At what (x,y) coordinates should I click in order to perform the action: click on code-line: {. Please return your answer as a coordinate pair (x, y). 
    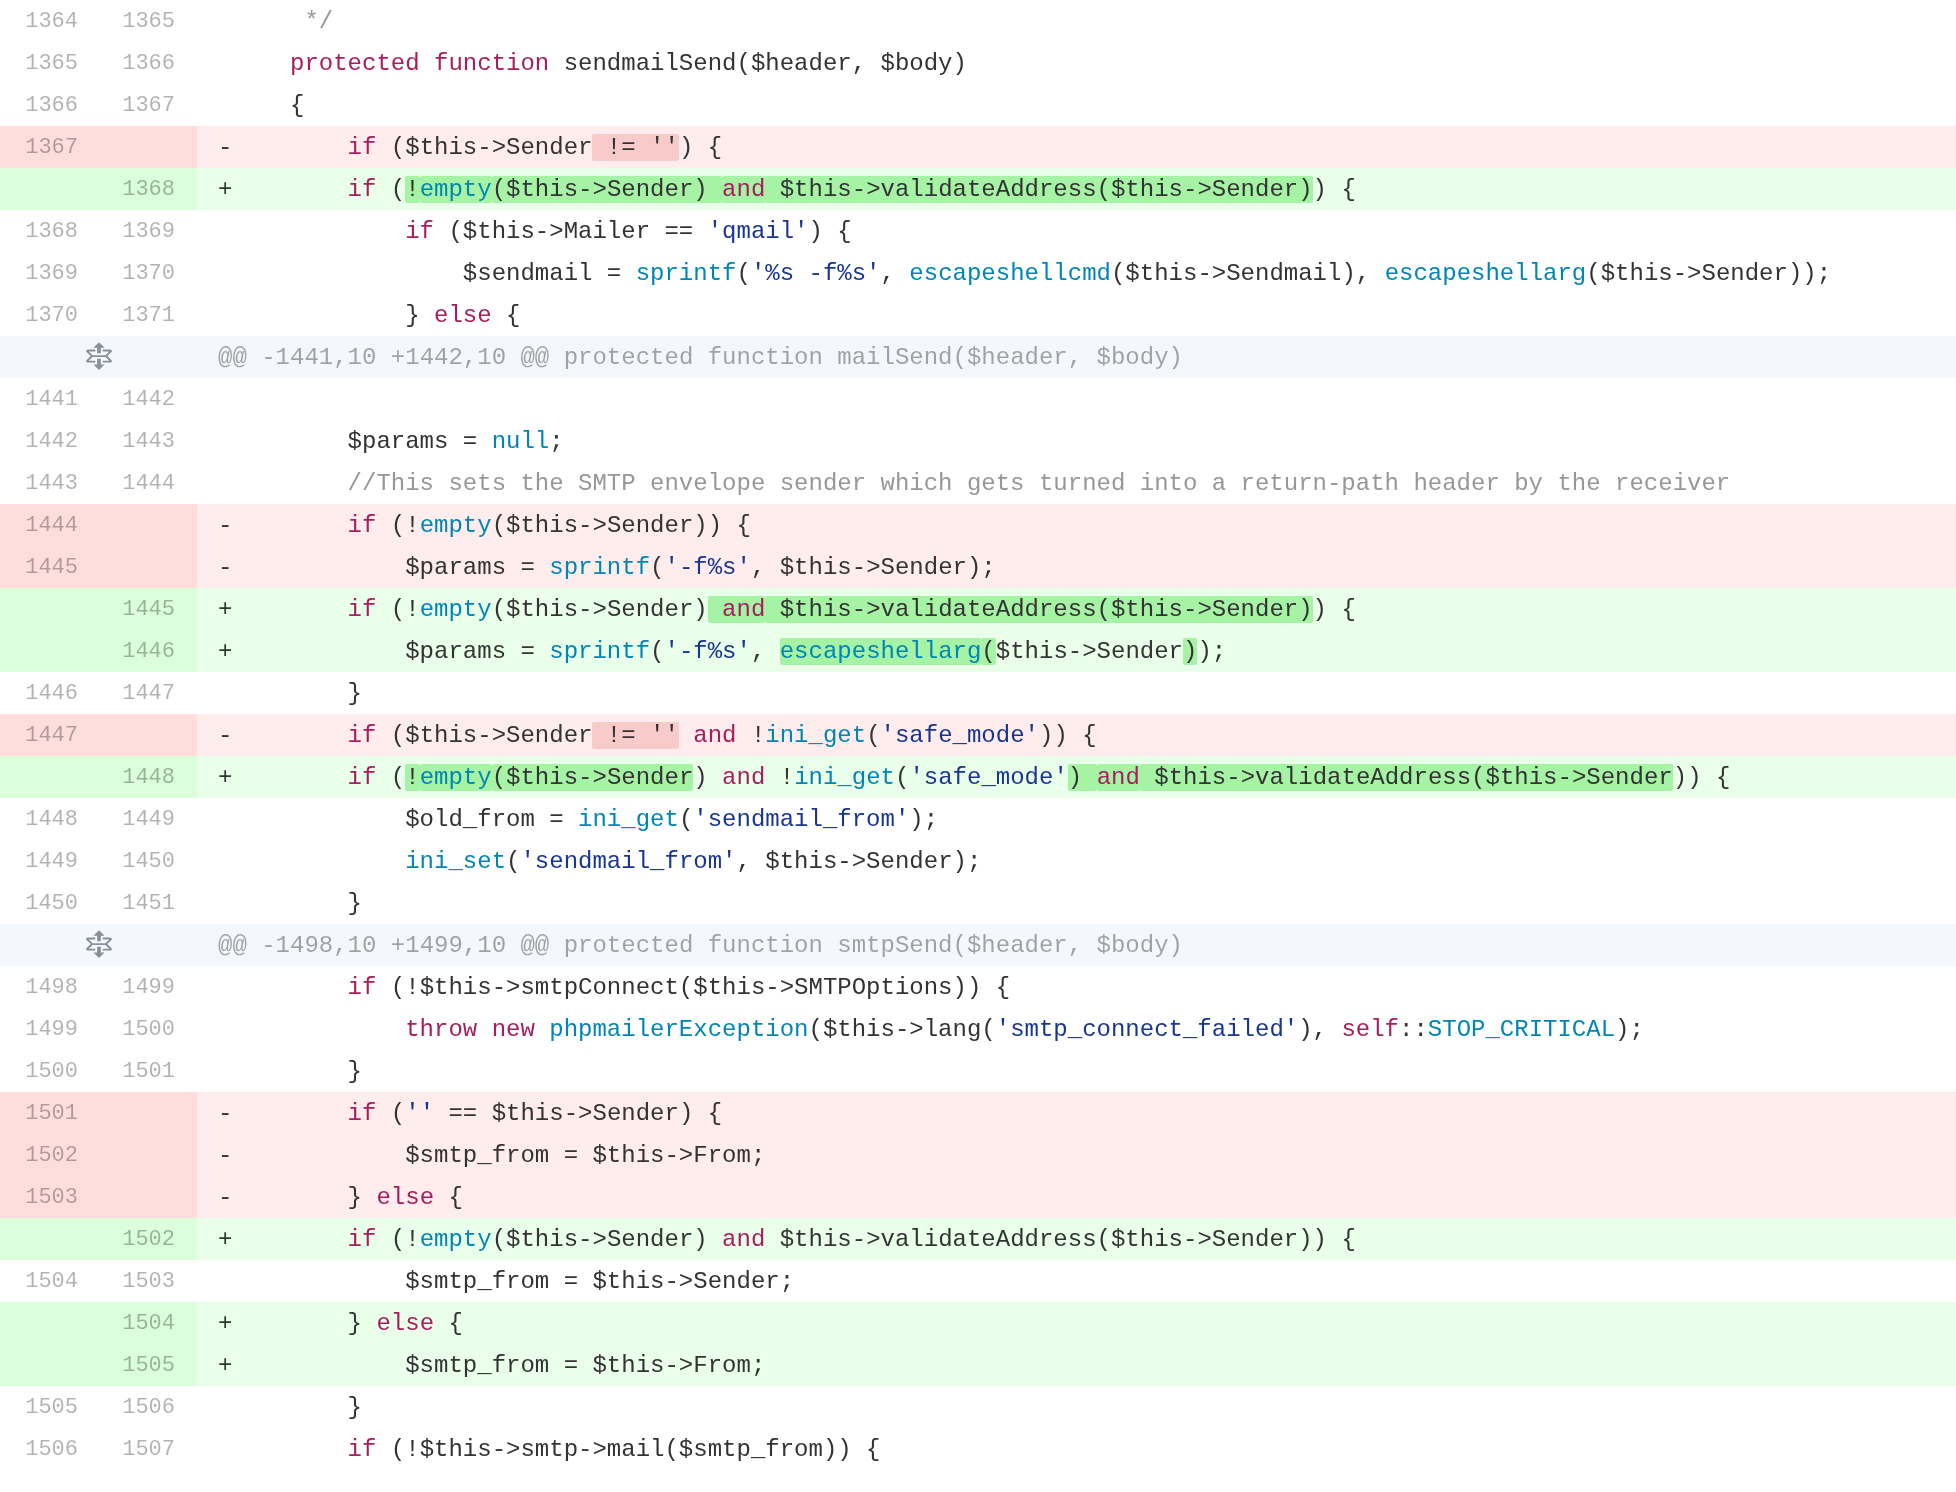
    Looking at the image, I should click on (297, 105).